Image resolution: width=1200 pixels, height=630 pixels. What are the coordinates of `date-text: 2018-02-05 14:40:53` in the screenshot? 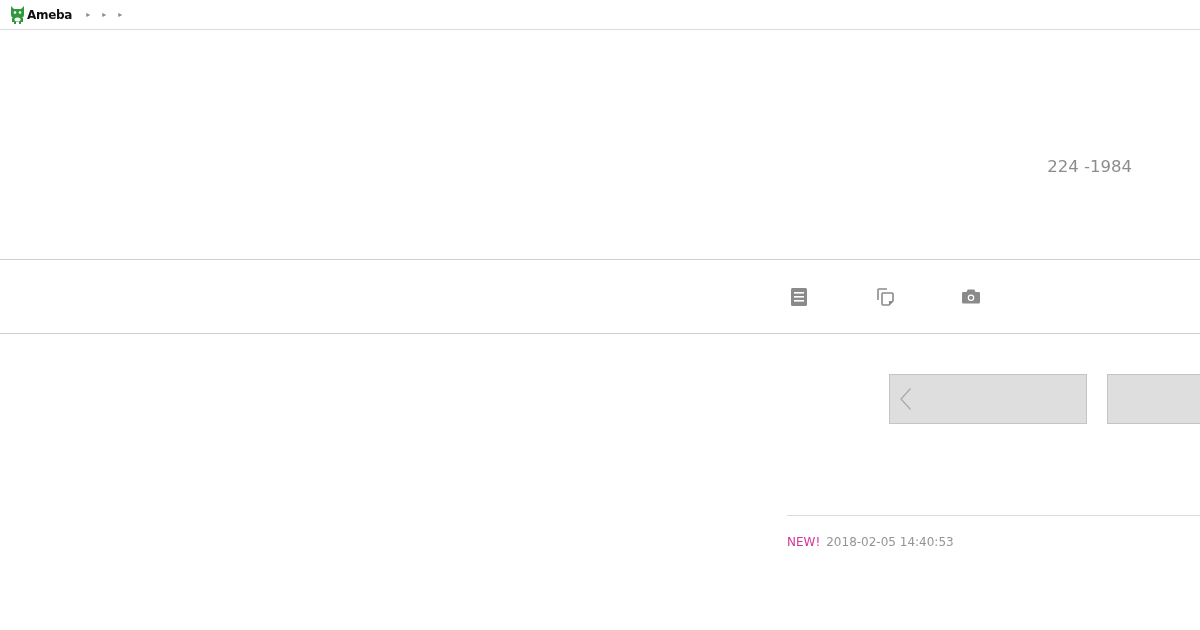 It's located at (890, 542).